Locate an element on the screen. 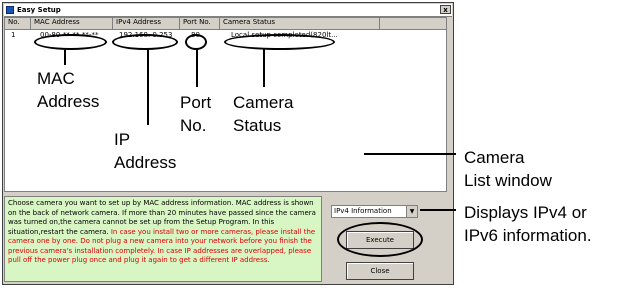 The image size is (625, 288). mac-pointer-line is located at coordinates (65, 57).